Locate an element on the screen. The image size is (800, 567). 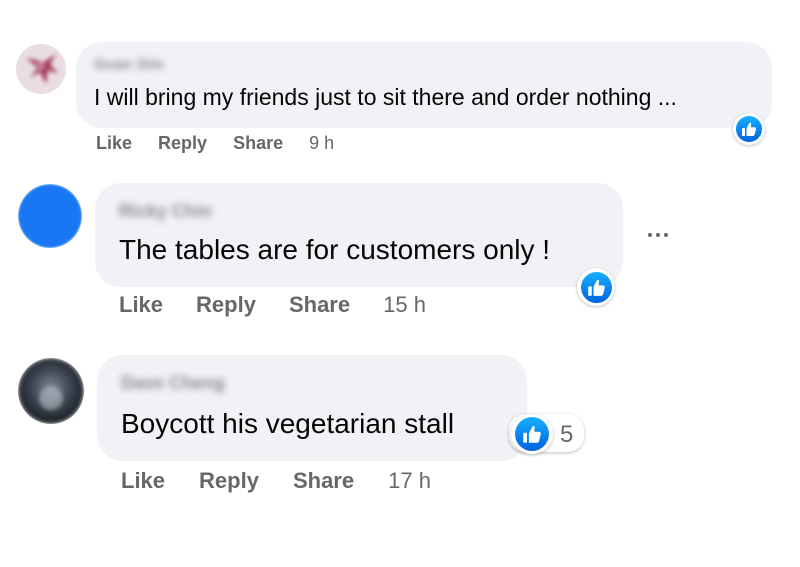
more-options-button is located at coordinates (658, 235).